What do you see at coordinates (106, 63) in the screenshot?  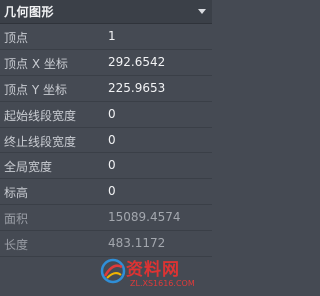 I see `property-row-vertex-x: 顶点 X 坐标 292.6542` at bounding box center [106, 63].